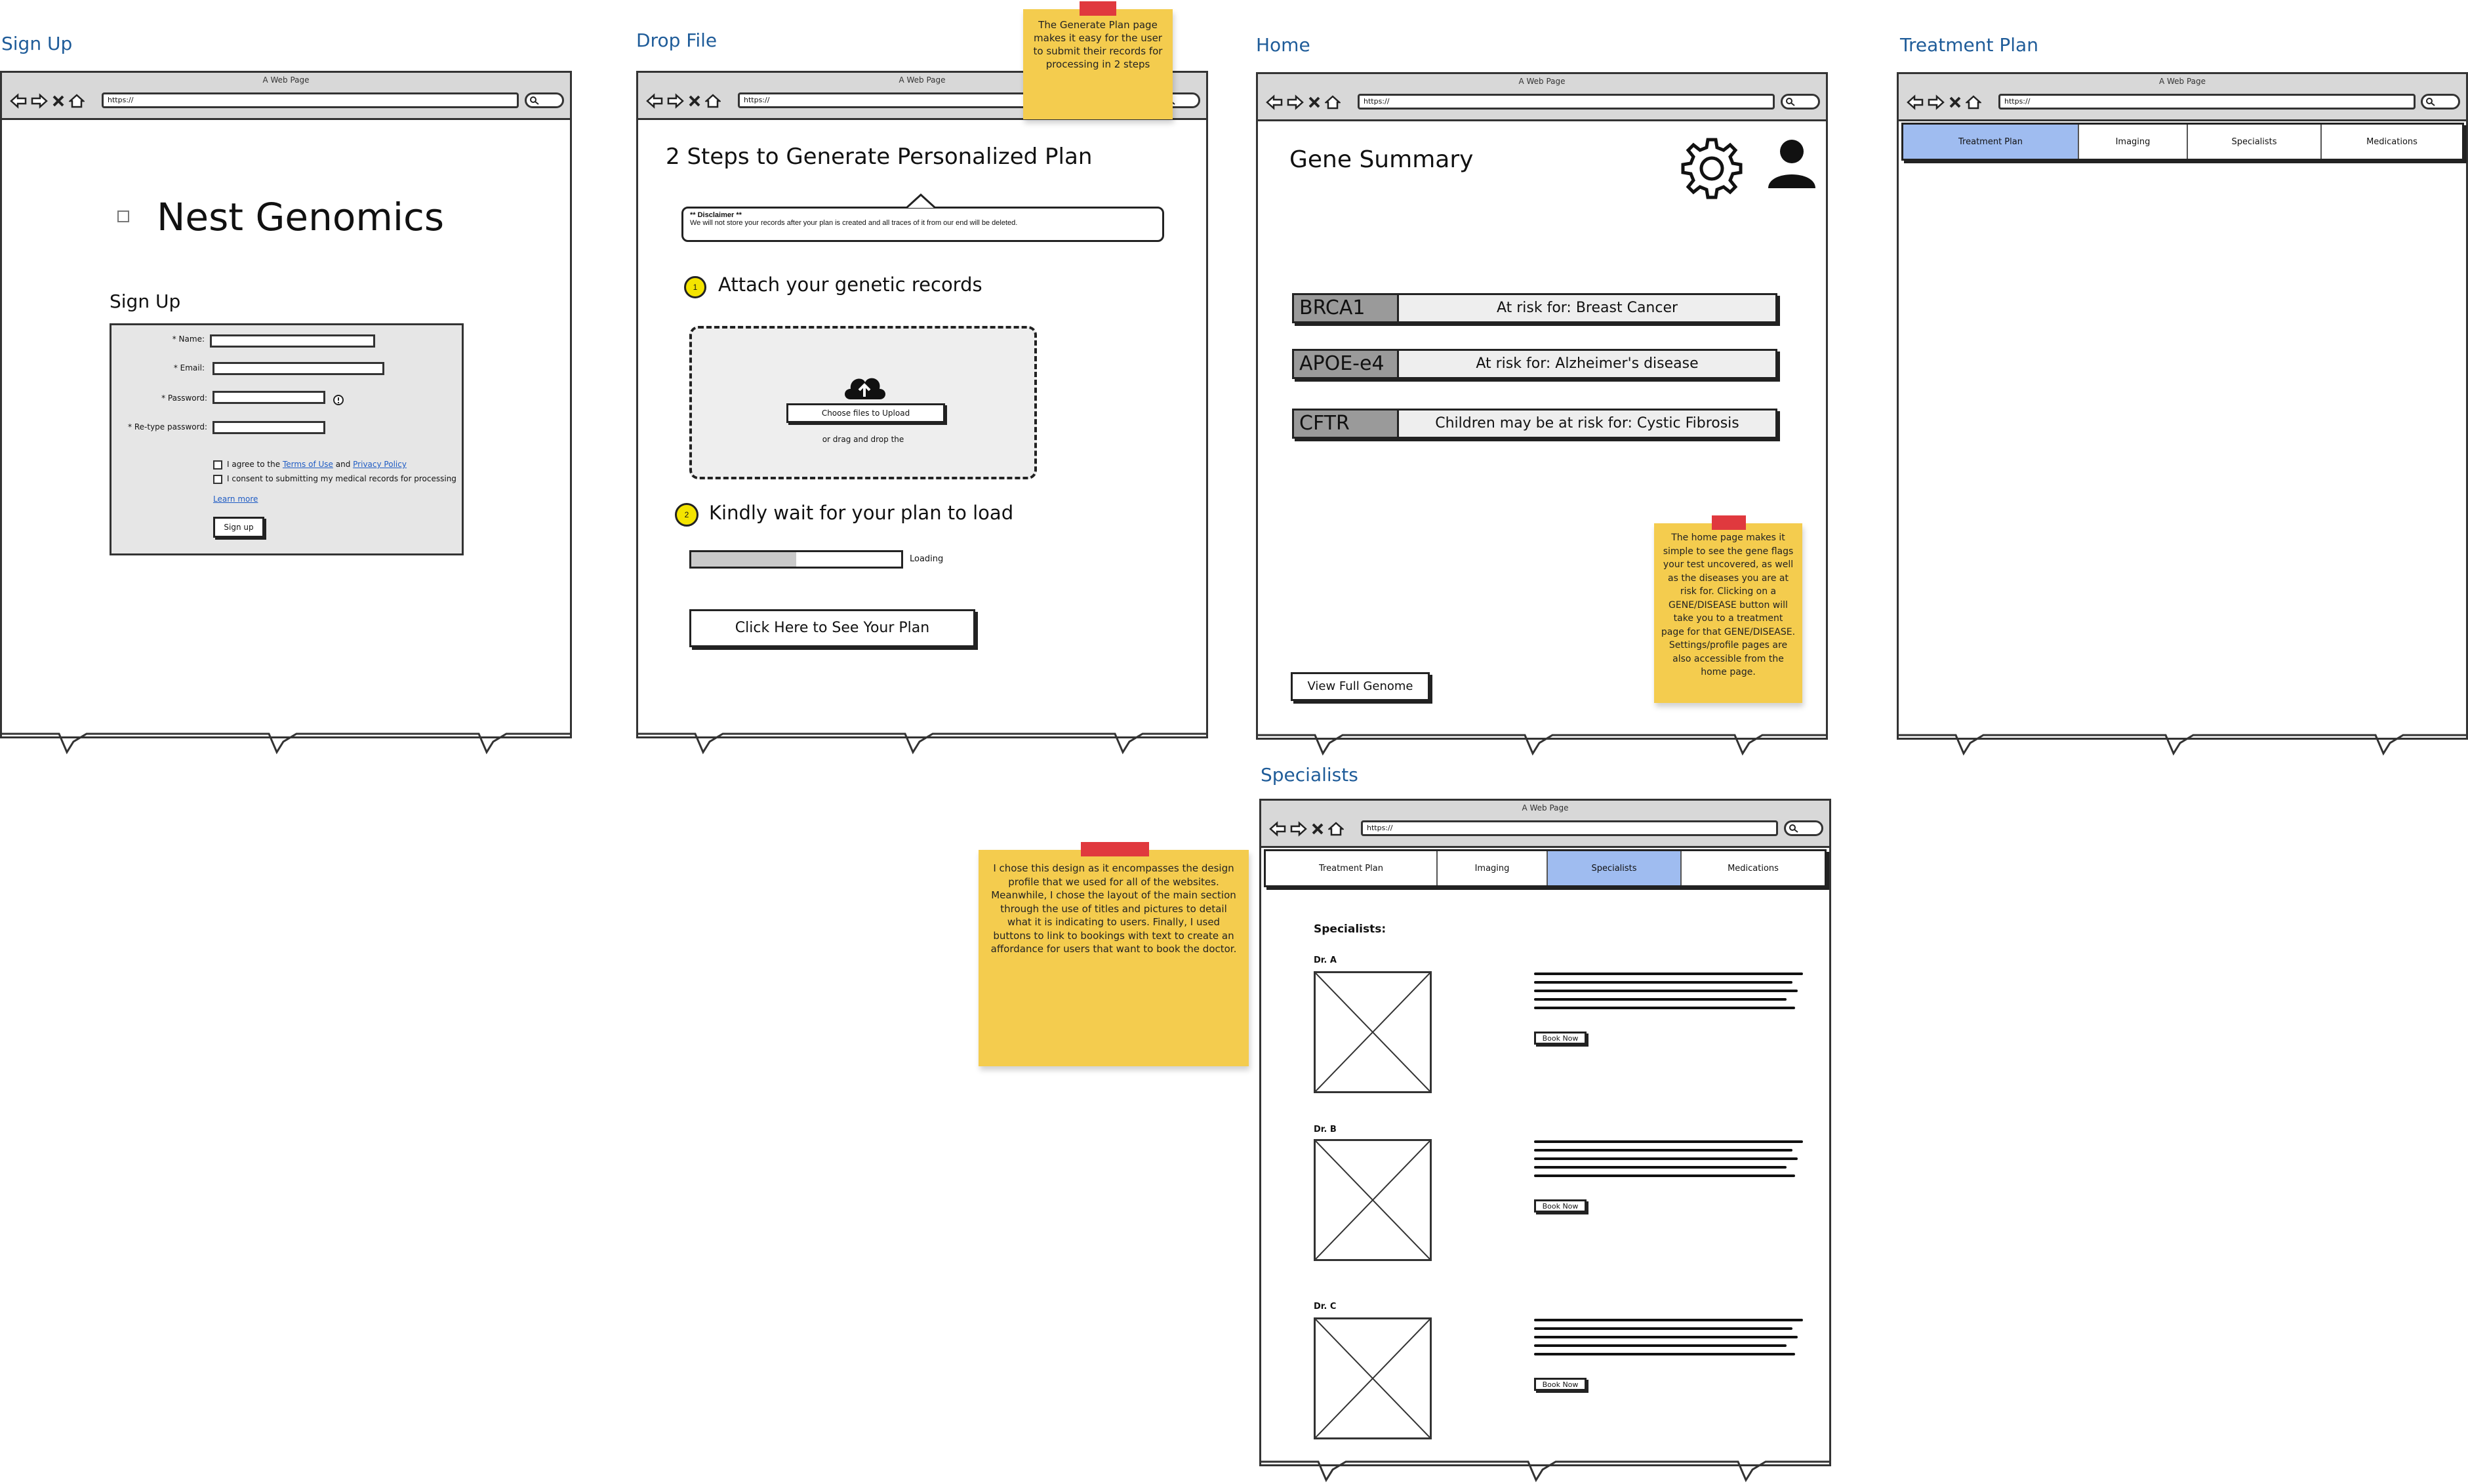  What do you see at coordinates (380, 464) in the screenshot?
I see `privacy-link: Privacy Policy` at bounding box center [380, 464].